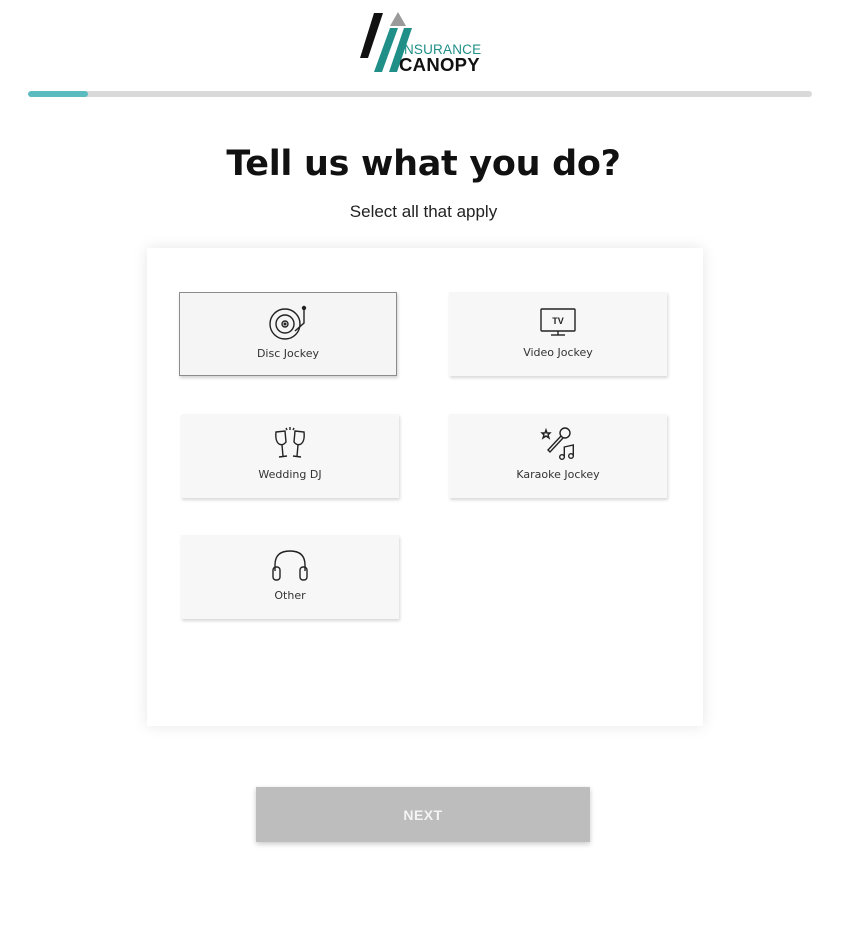 This screenshot has height=925, width=857. What do you see at coordinates (290, 595) in the screenshot?
I see `option-label: Other` at bounding box center [290, 595].